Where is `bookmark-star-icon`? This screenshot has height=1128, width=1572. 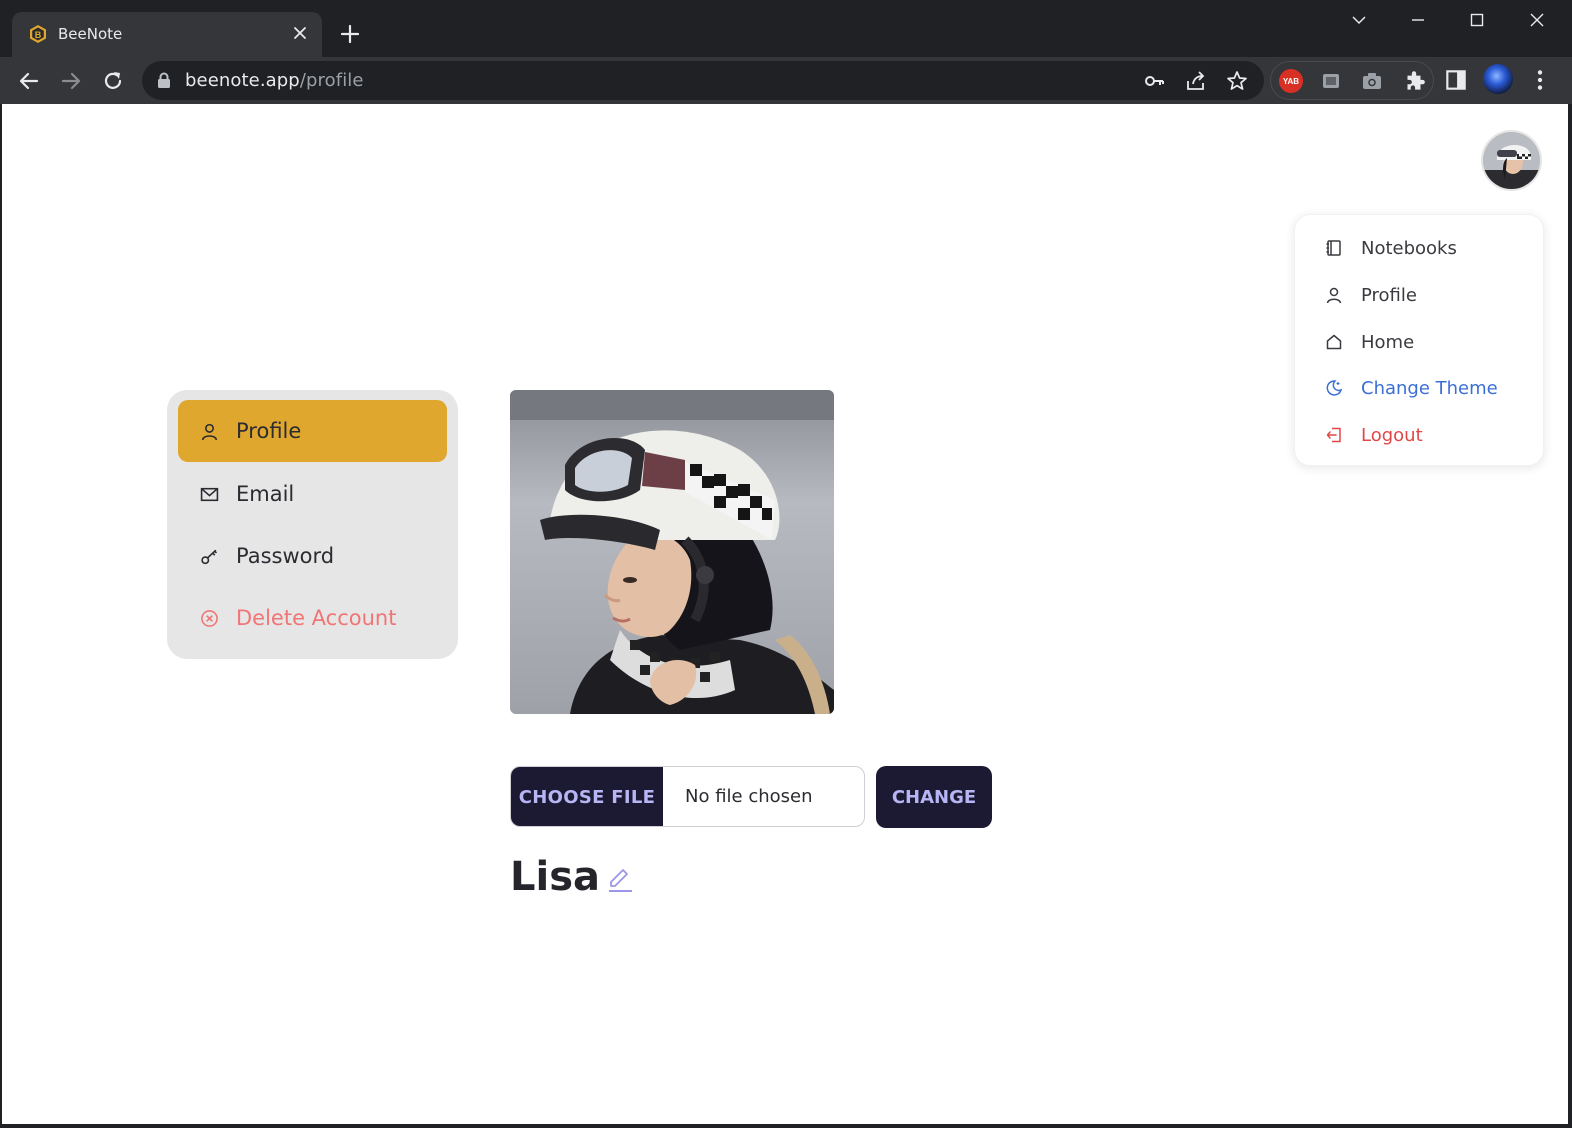
bookmark-star-icon is located at coordinates (1237, 81).